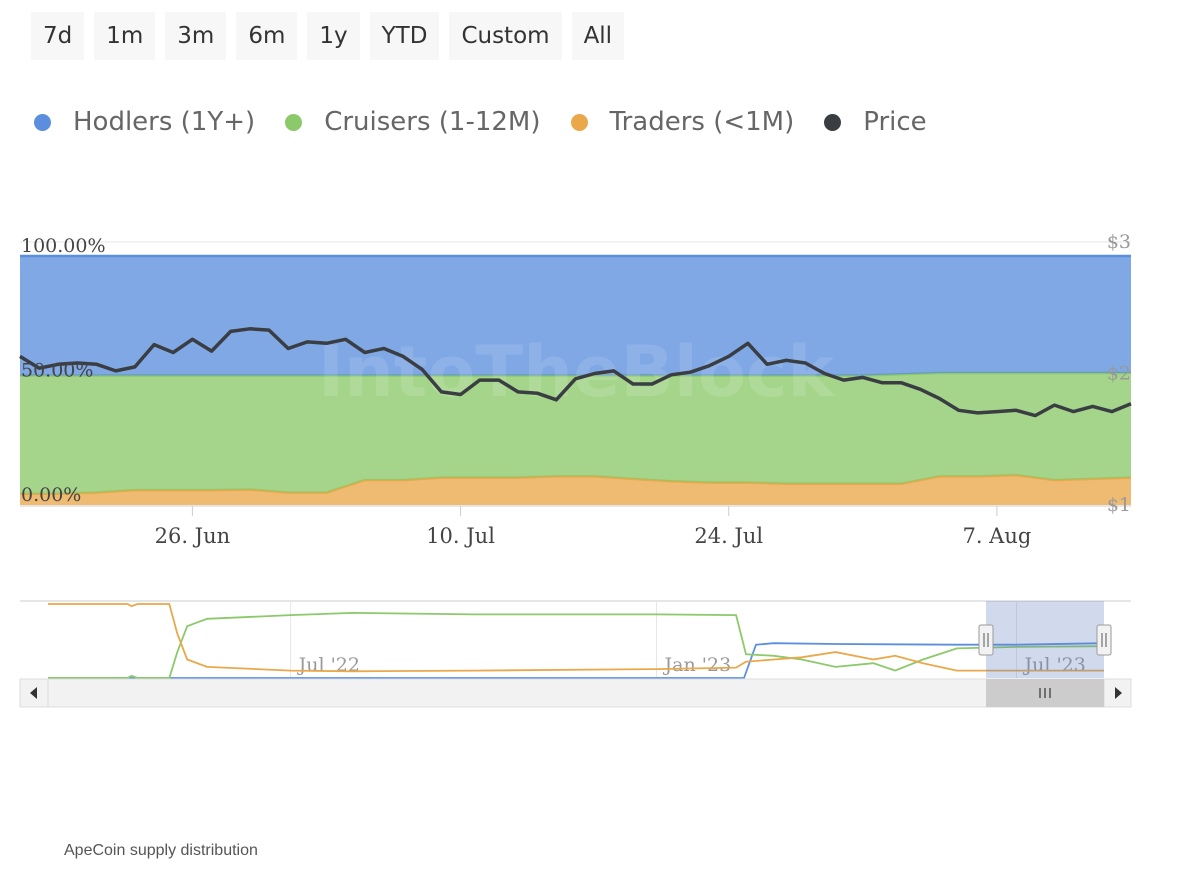 The height and width of the screenshot is (880, 1180). I want to click on x-tick-label: 10. Jul, so click(460, 536).